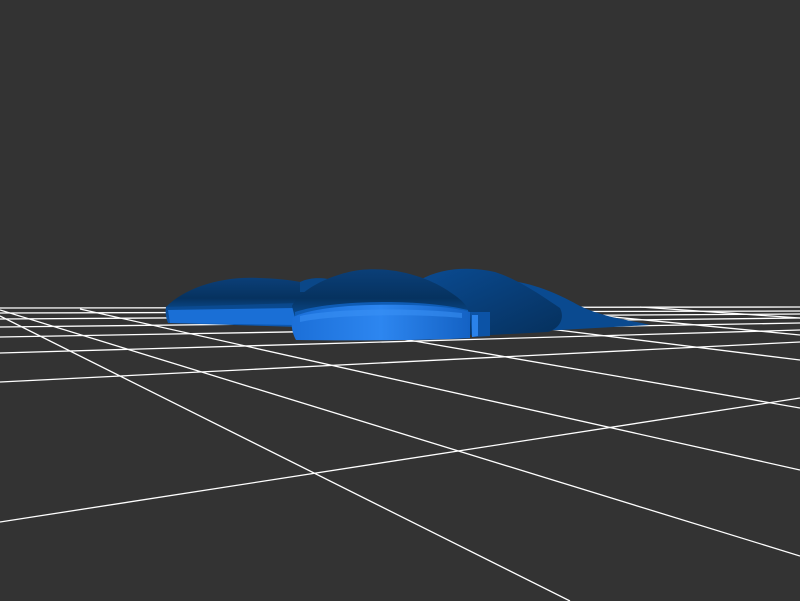 The height and width of the screenshot is (601, 800). What do you see at coordinates (719, 312) in the screenshot?
I see `grid-line` at bounding box center [719, 312].